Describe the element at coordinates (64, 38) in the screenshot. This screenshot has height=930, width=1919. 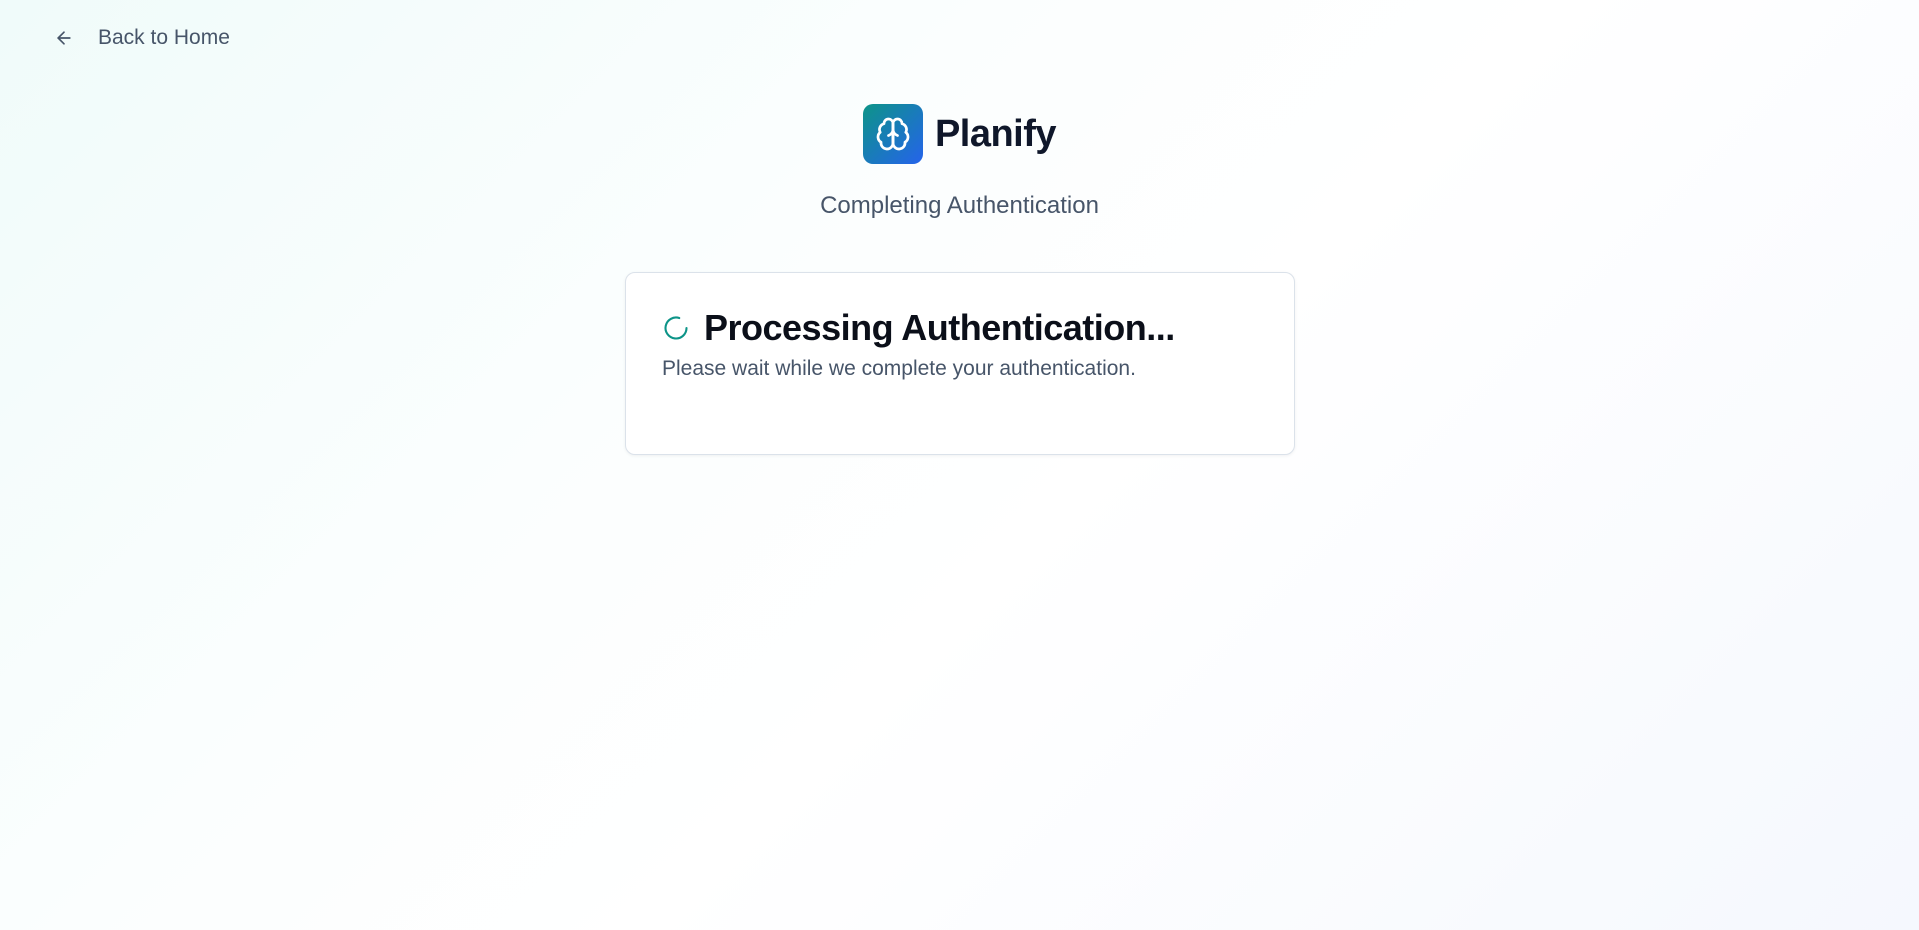
I see `arrow-left-icon` at that location.